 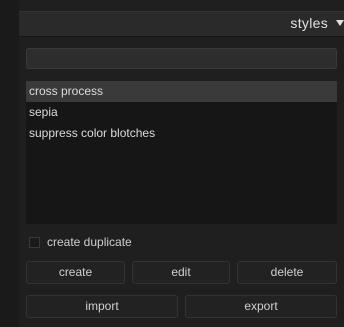 What do you see at coordinates (89, 242) in the screenshot?
I see `create-duplicate-label: create duplicate` at bounding box center [89, 242].